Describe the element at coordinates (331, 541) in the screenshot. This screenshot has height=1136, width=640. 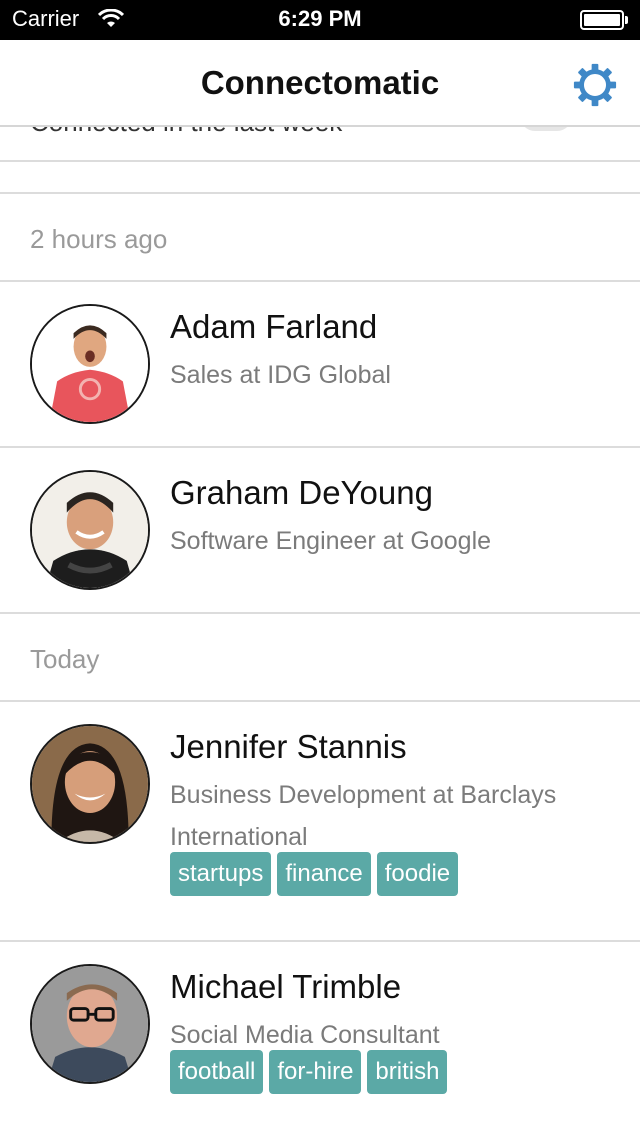
I see `person-title: Software Engineer at Google` at that location.